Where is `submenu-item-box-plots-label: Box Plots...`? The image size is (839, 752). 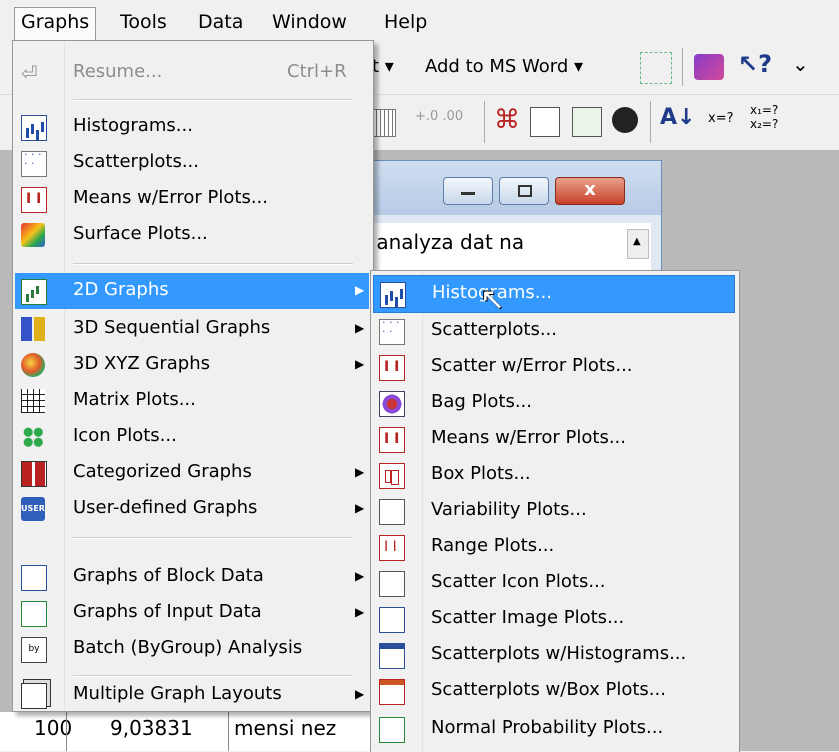 submenu-item-box-plots-label: Box Plots... is located at coordinates (481, 473).